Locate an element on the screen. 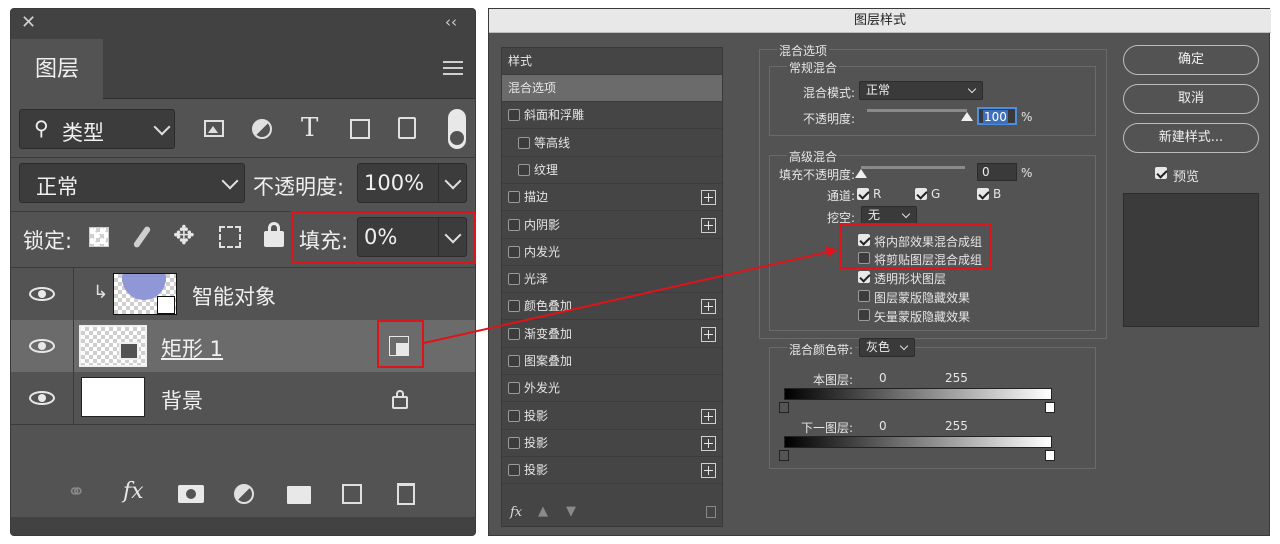 Image resolution: width=1280 pixels, height=544 pixels. channel-g-checkbox is located at coordinates (921, 194).